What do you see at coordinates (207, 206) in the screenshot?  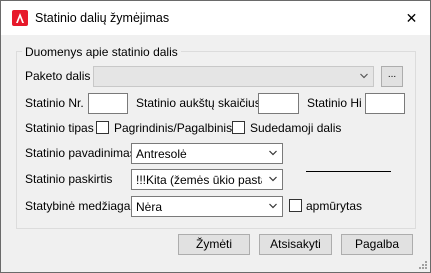 I see `material-dropdown: Nėra` at bounding box center [207, 206].